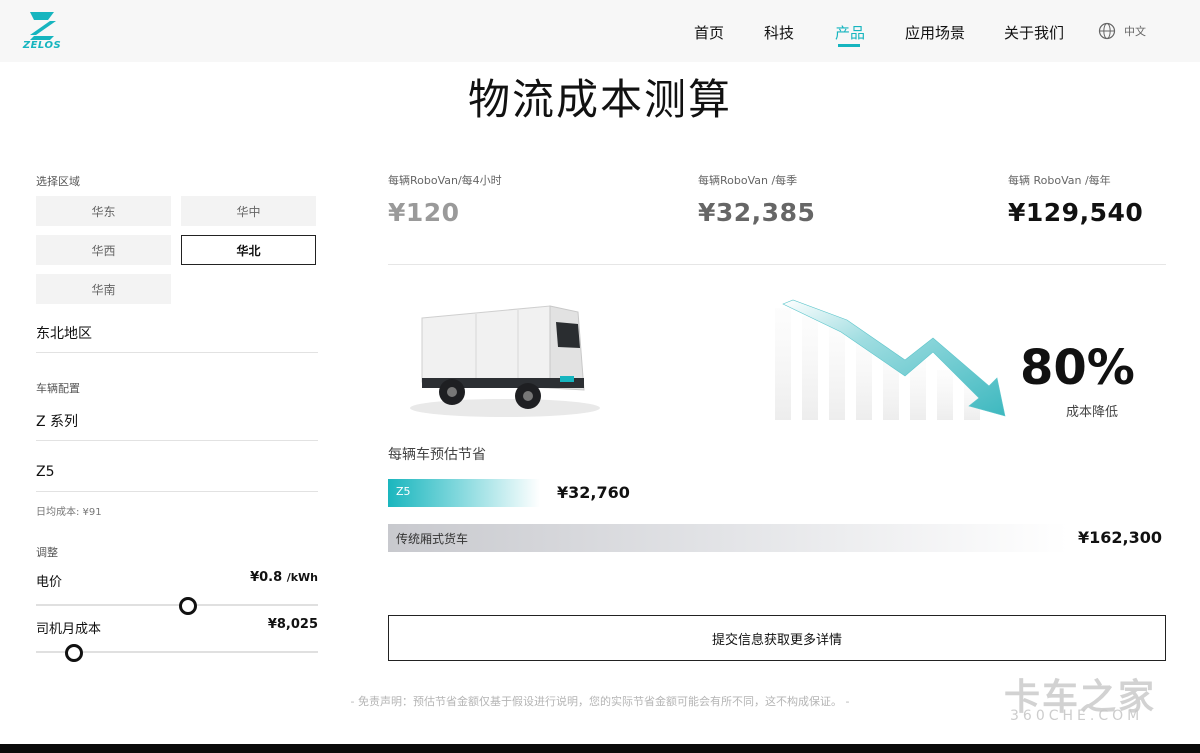 The image size is (1200, 753). Describe the element at coordinates (935, 32) in the screenshot. I see `nav-scenarios: 应用场景` at that location.